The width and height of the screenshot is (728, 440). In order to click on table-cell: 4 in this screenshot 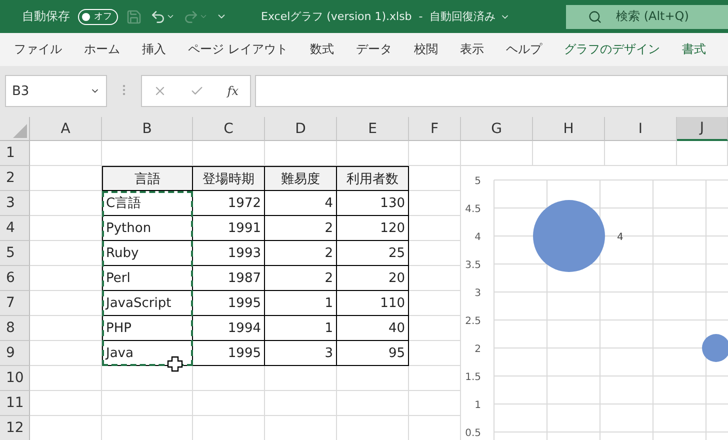, I will do `click(301, 203)`.